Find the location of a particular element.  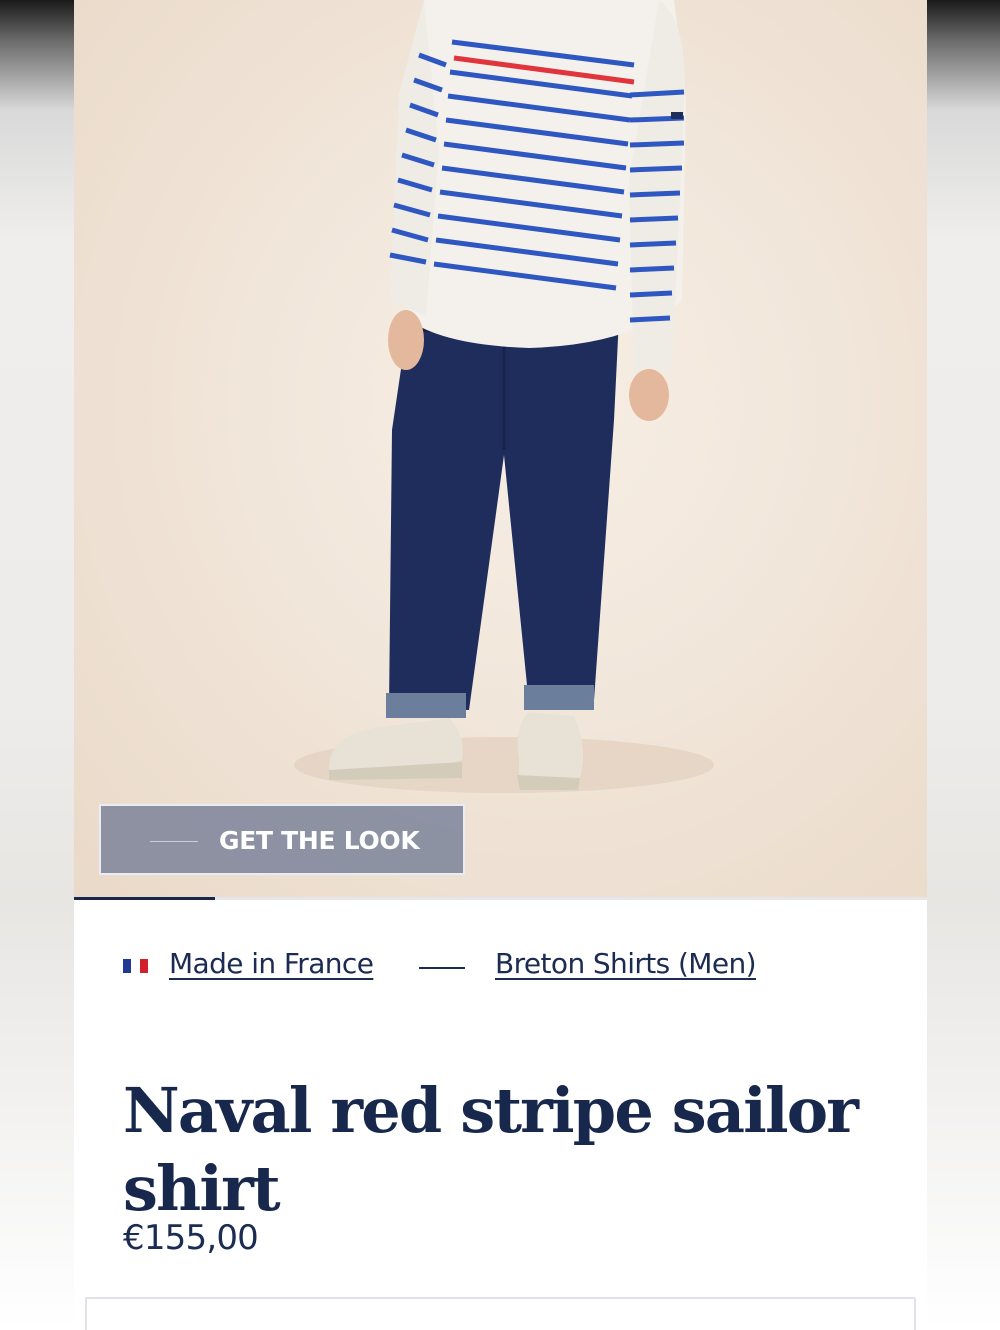

made-in-france-link: Made in France is located at coordinates (271, 963).